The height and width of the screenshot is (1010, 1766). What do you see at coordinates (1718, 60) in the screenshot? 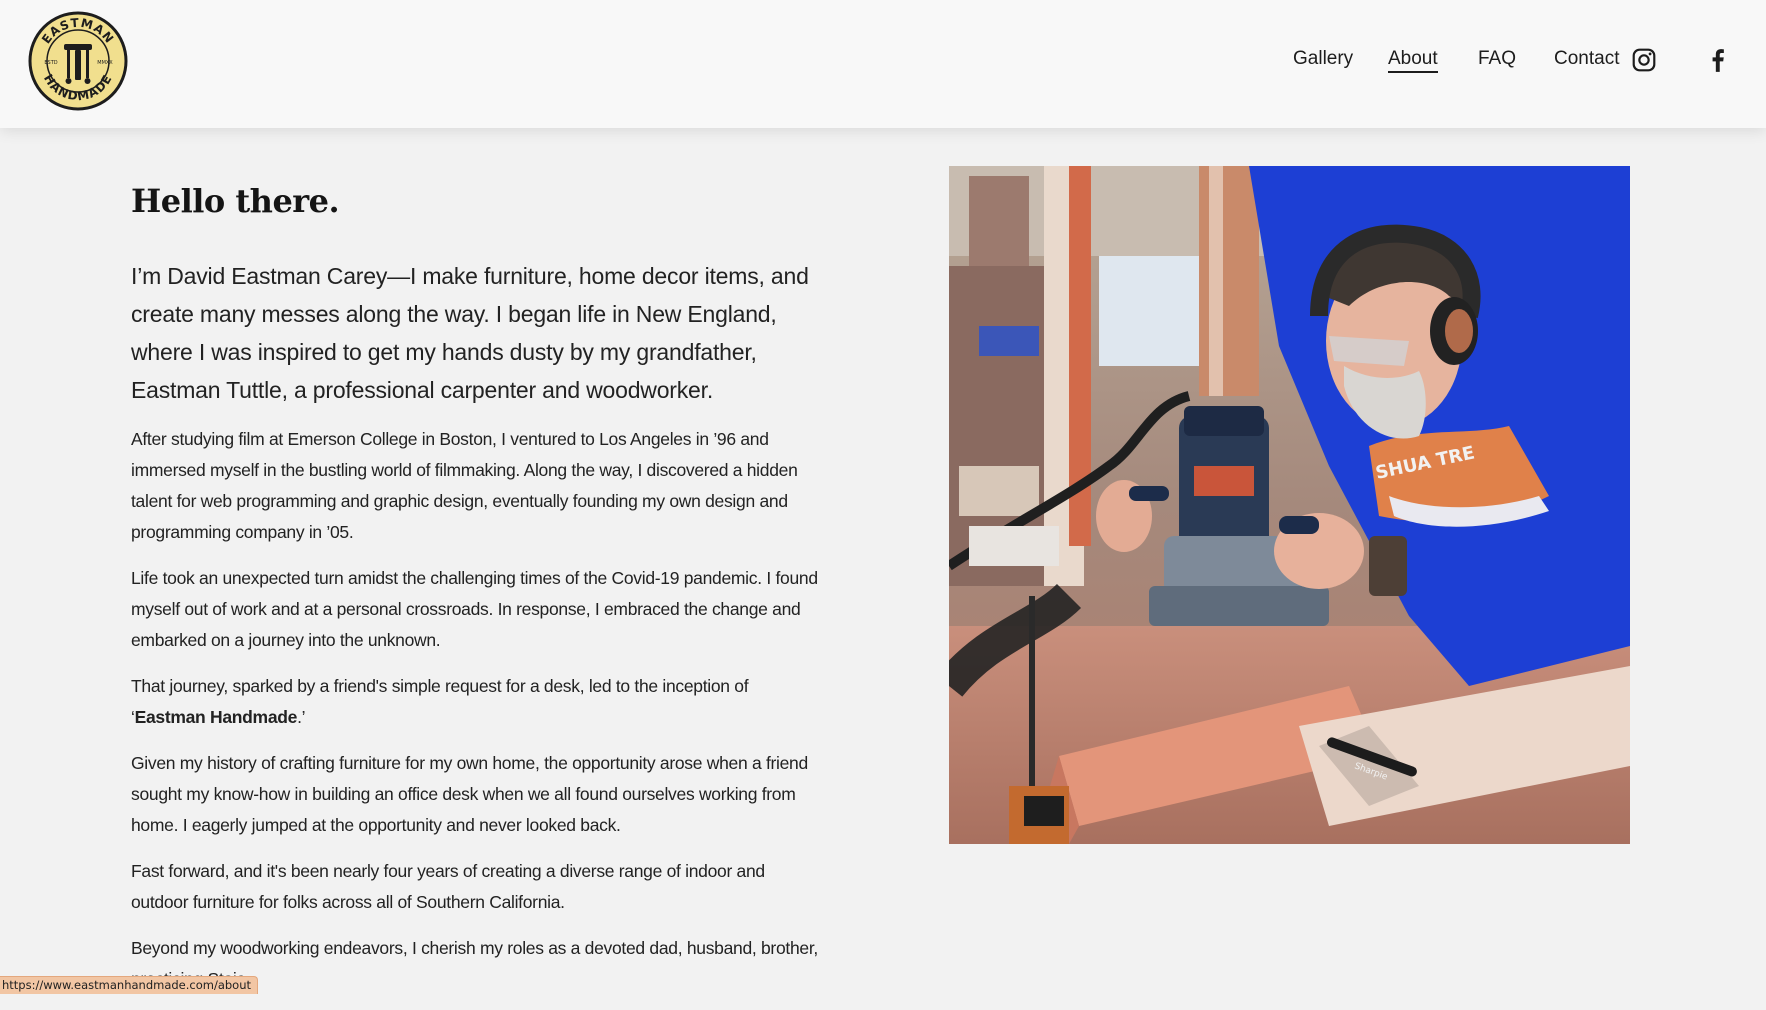
I see `facebook-icon` at bounding box center [1718, 60].